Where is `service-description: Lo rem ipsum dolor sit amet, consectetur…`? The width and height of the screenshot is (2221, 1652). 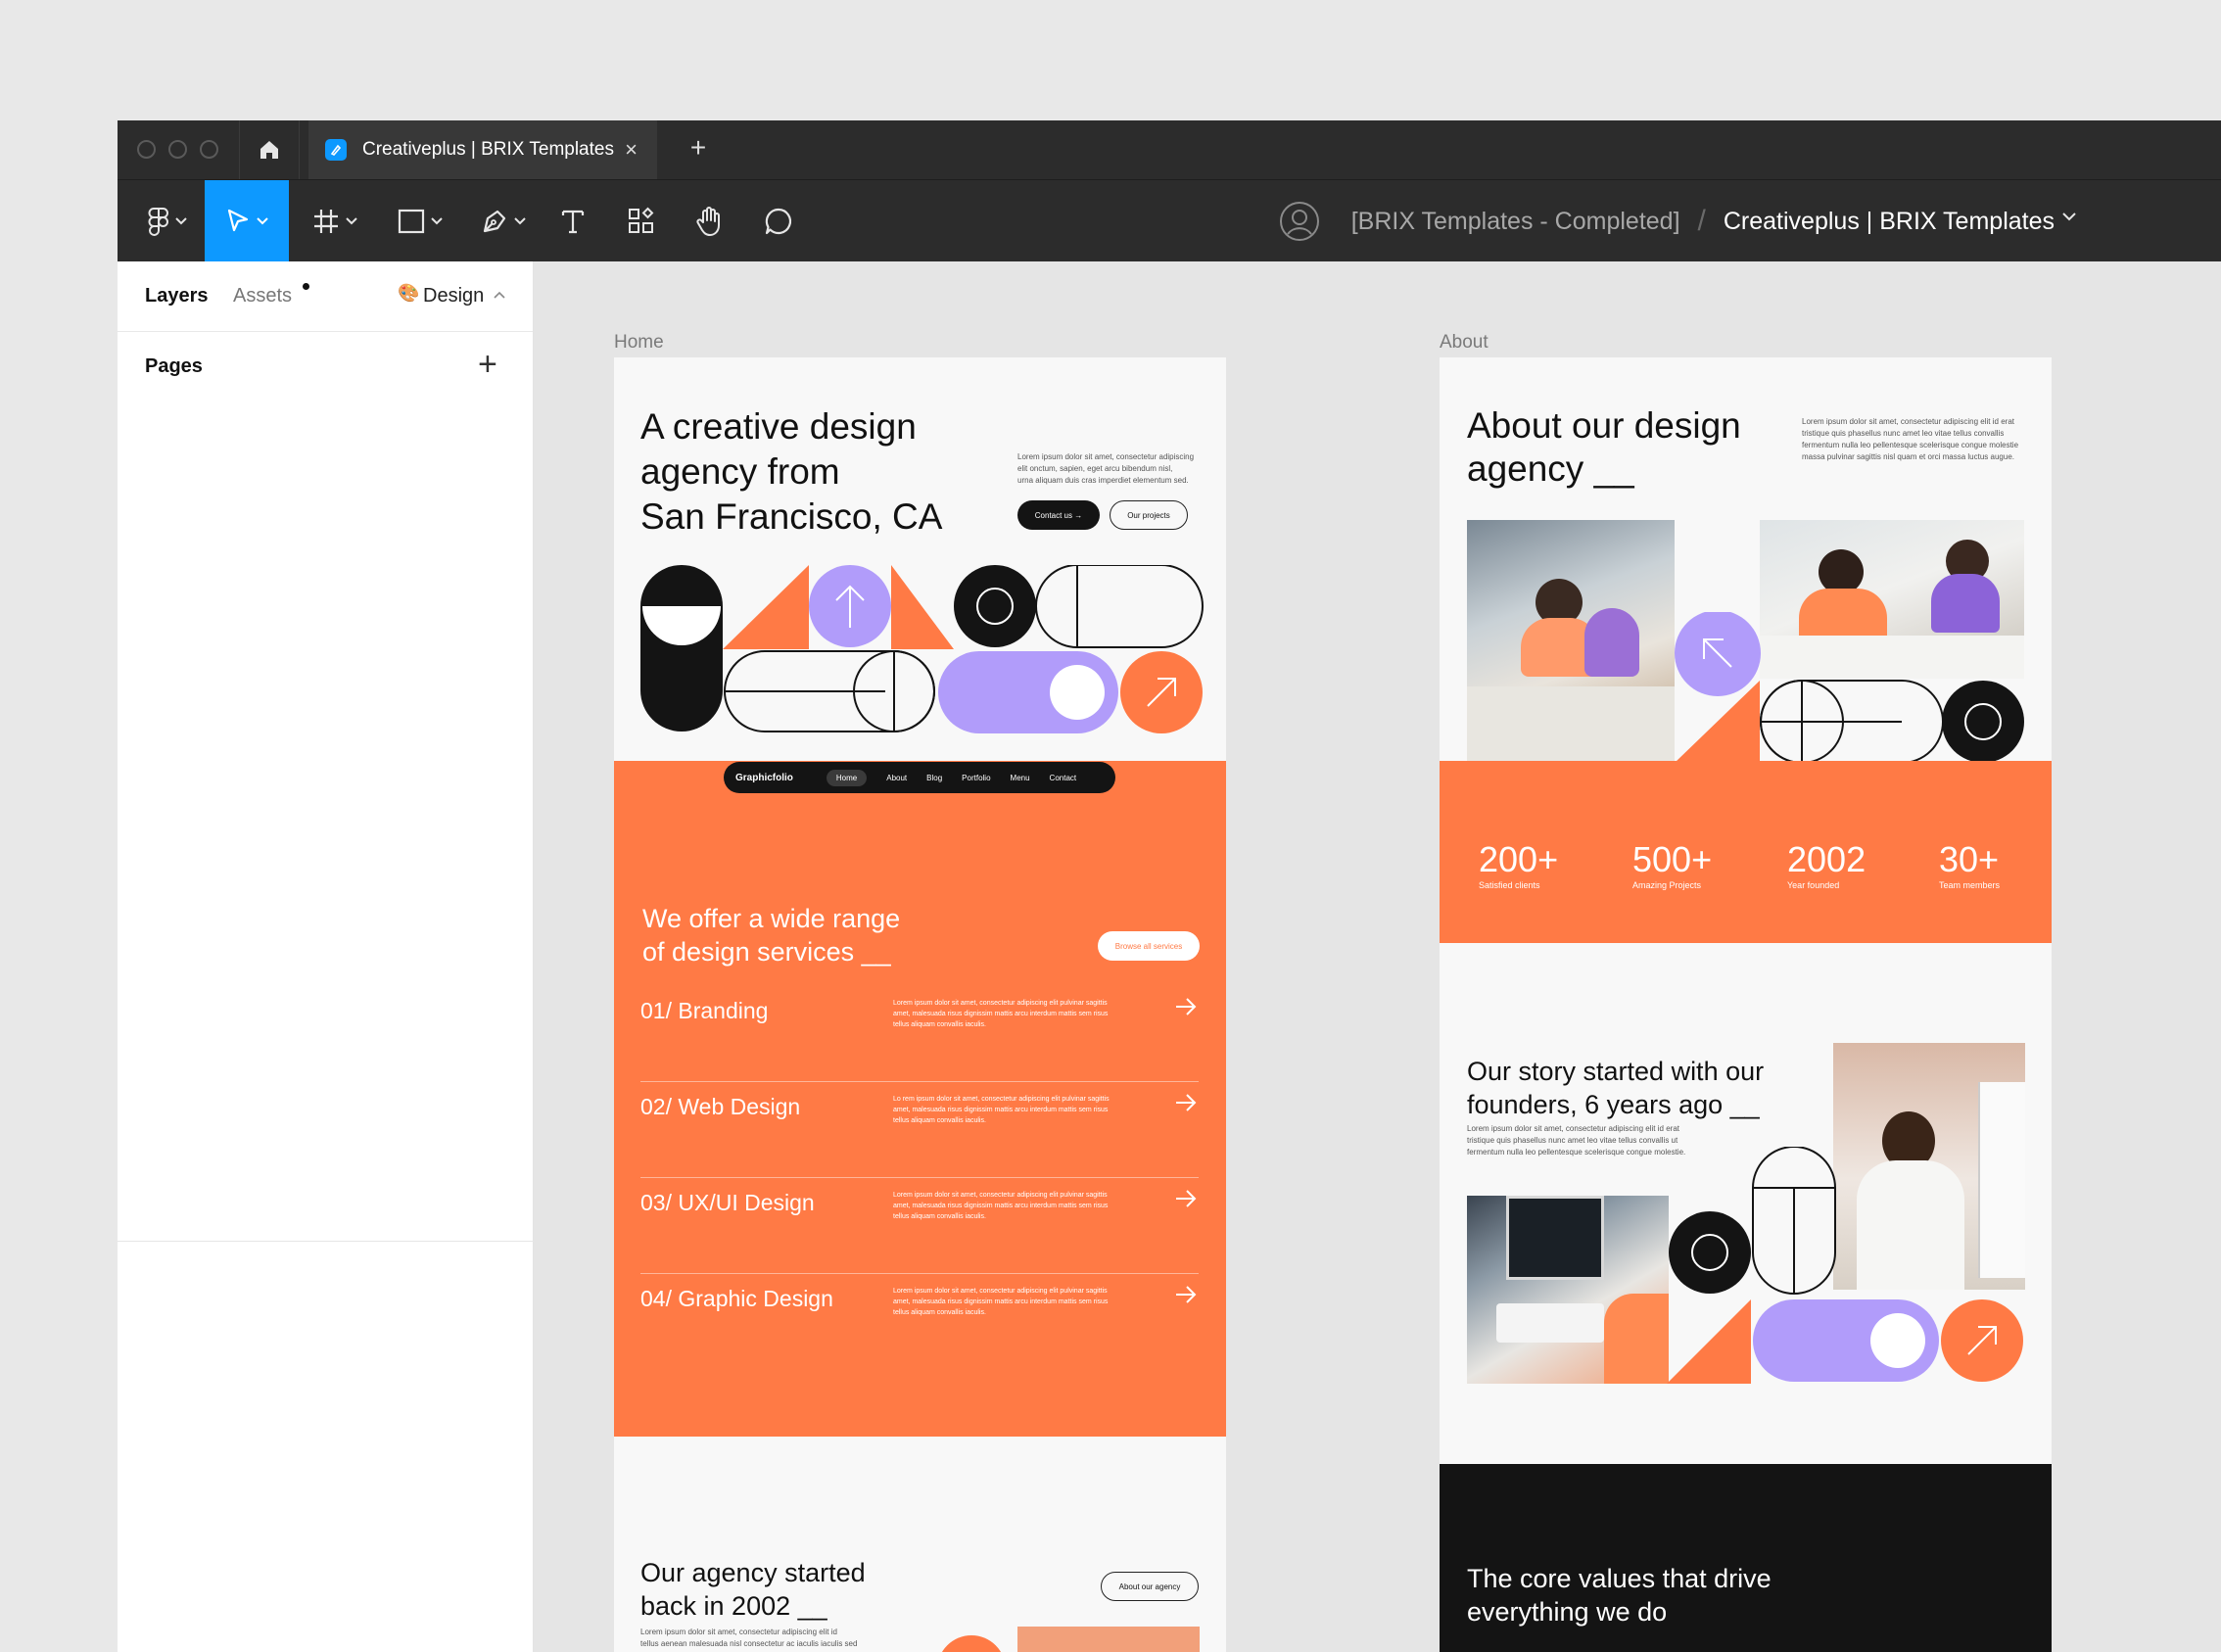 service-description: Lo rem ipsum dolor sit amet, consectetur… is located at coordinates (1001, 1110).